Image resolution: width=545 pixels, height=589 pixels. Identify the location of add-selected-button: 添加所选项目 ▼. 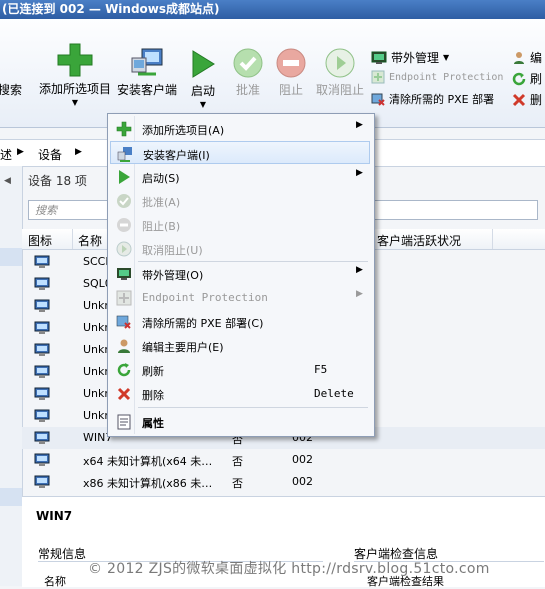
(75, 75).